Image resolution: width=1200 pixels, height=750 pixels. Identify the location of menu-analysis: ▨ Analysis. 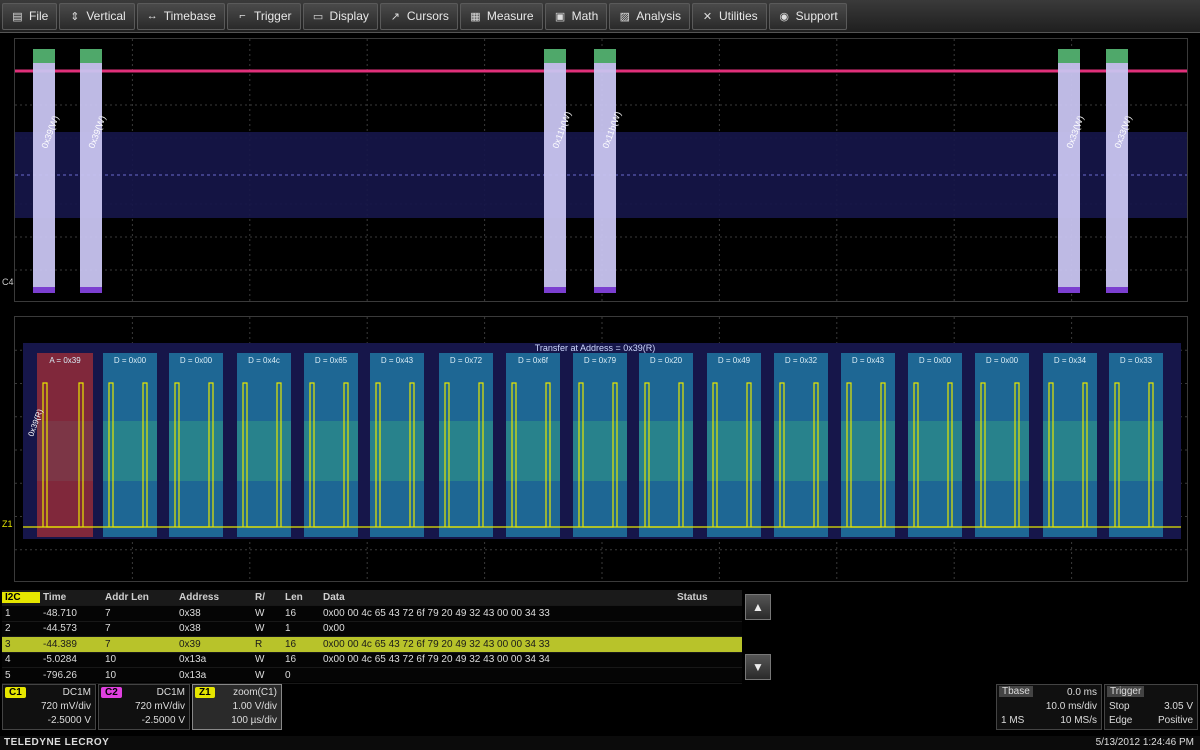
(649, 16).